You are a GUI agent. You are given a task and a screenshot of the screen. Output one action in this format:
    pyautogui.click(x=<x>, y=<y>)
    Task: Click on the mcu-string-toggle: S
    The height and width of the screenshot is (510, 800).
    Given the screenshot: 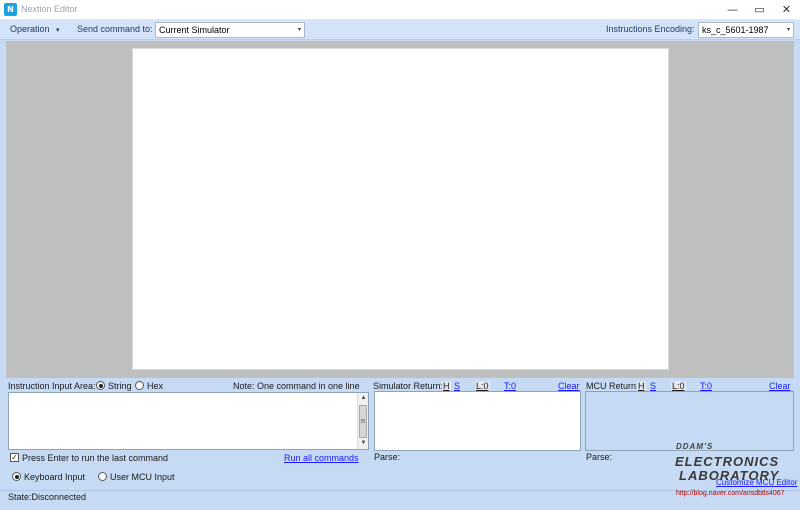 What is the action you would take?
    pyautogui.click(x=653, y=386)
    